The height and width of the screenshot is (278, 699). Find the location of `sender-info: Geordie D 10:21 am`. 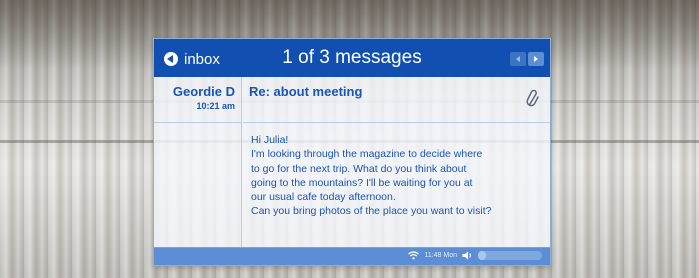

sender-info: Geordie D 10:21 am is located at coordinates (197, 100).